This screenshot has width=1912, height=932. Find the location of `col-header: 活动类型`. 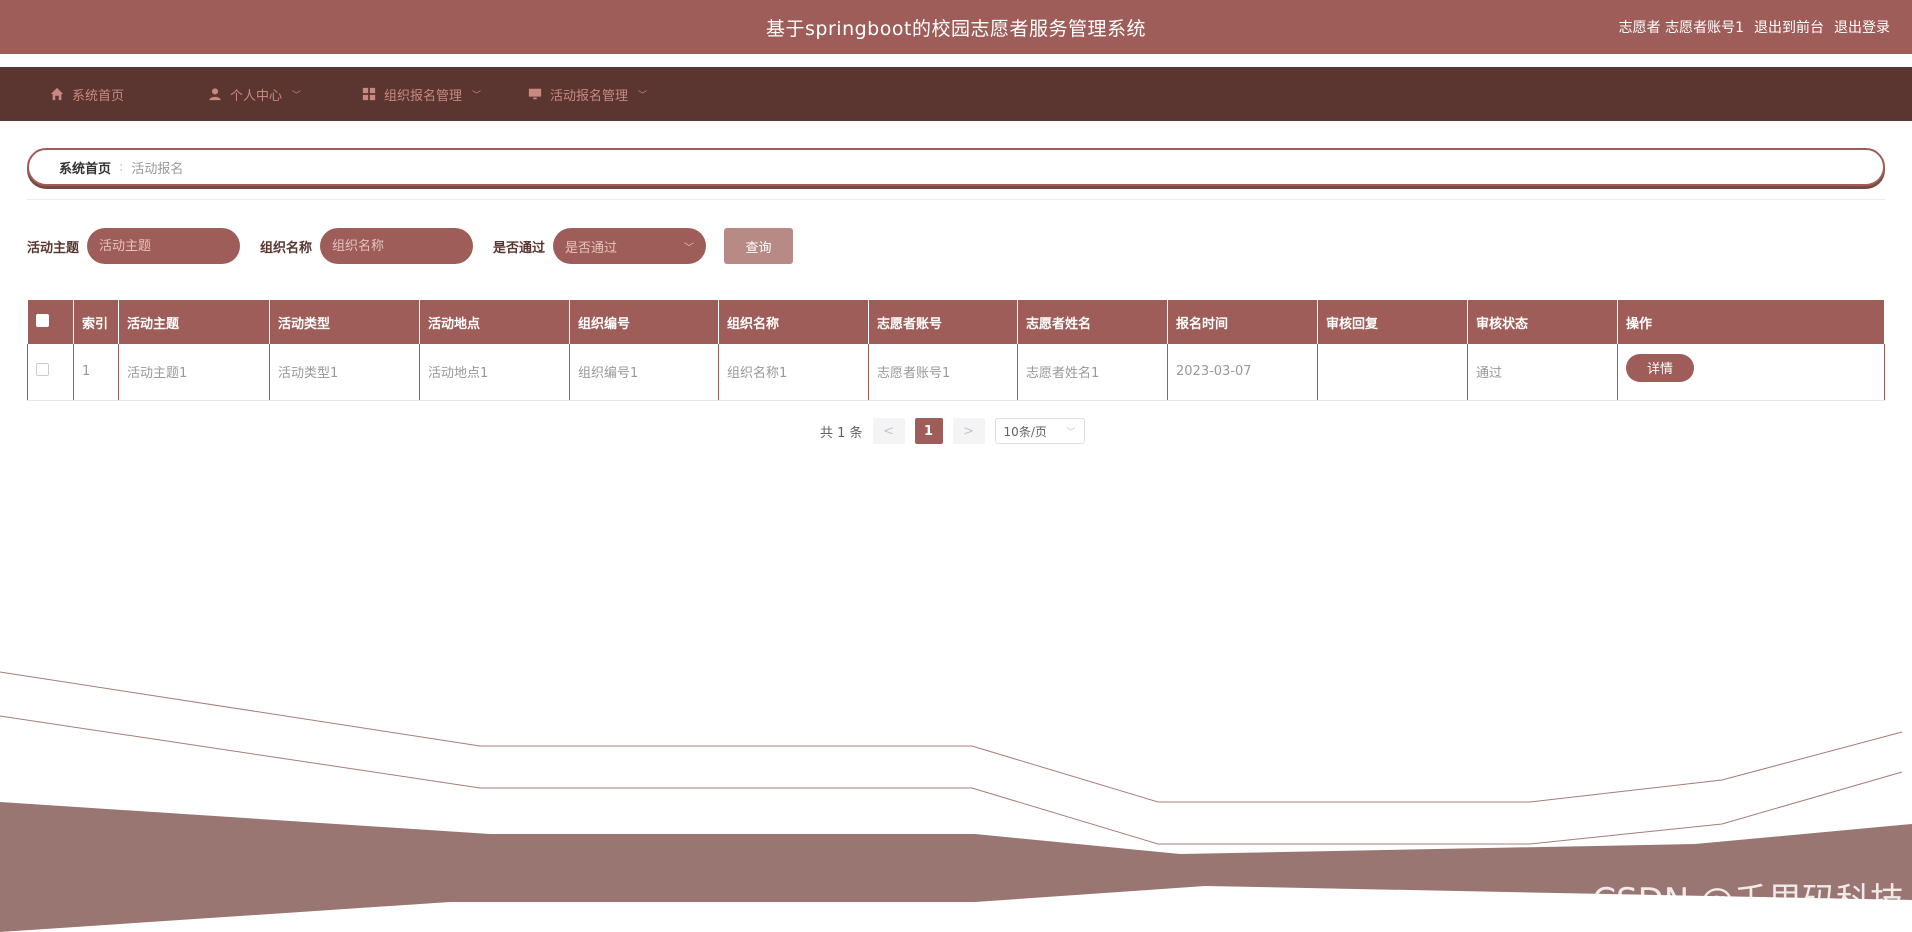

col-header: 活动类型 is located at coordinates (344, 322).